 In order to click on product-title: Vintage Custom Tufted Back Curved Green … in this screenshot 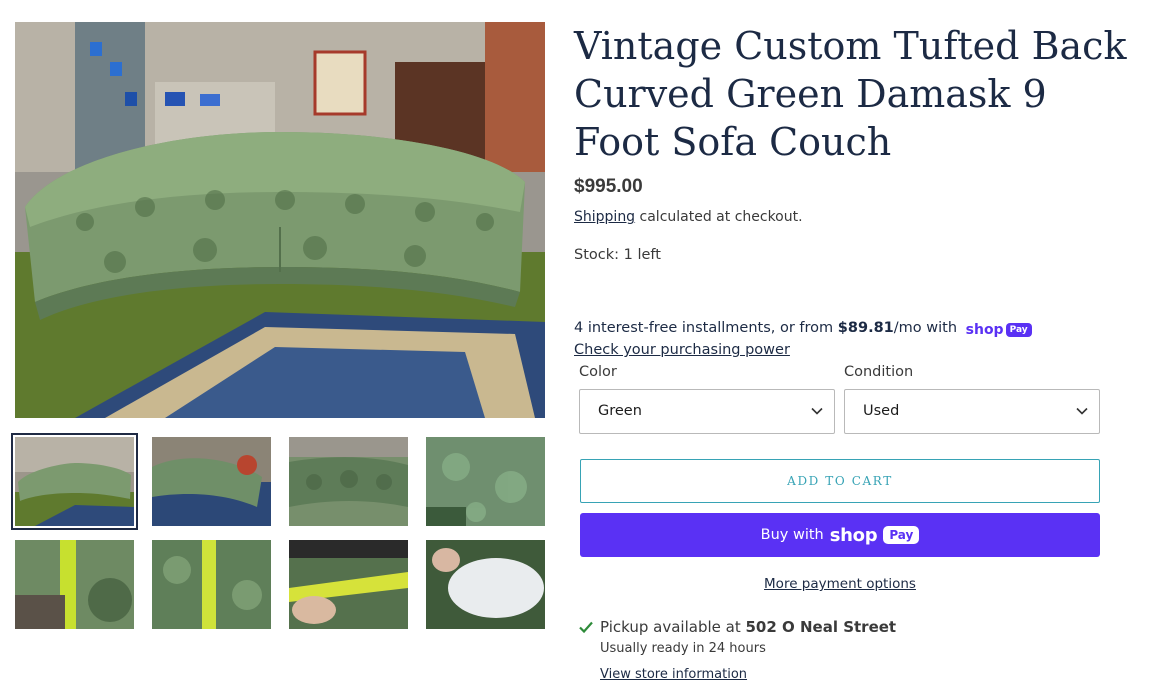, I will do `click(850, 94)`.